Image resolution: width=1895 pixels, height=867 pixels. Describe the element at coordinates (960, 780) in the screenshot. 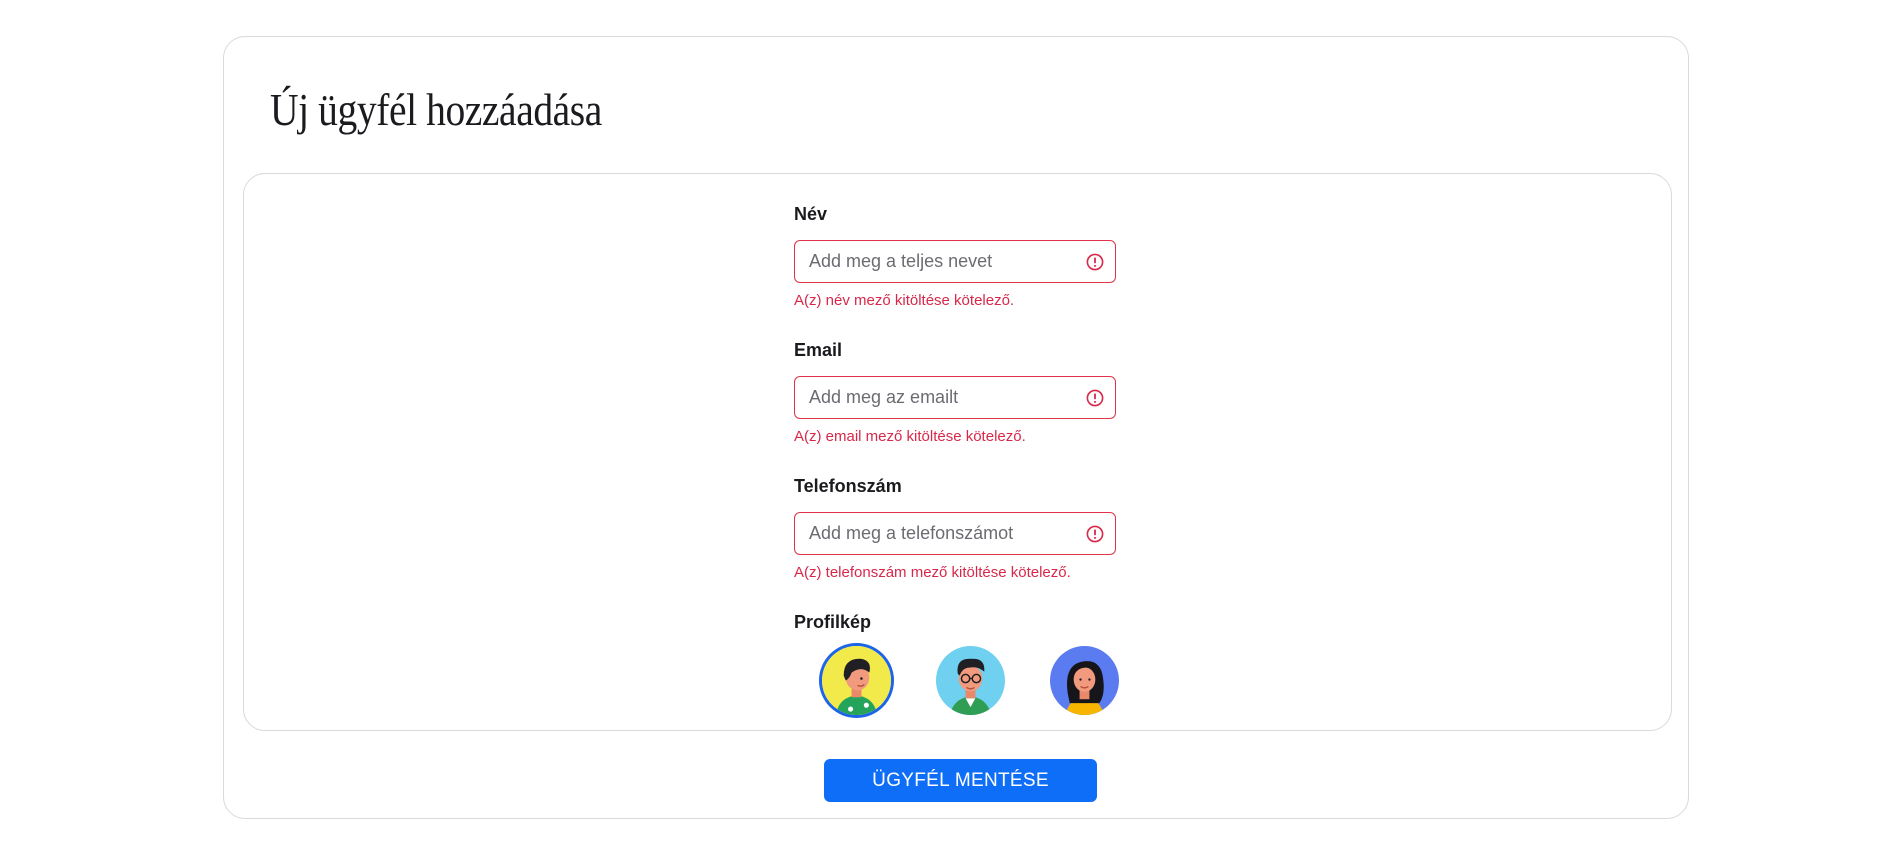

I see `save-client-button: ÜGYFÉL MENTÉSE` at that location.